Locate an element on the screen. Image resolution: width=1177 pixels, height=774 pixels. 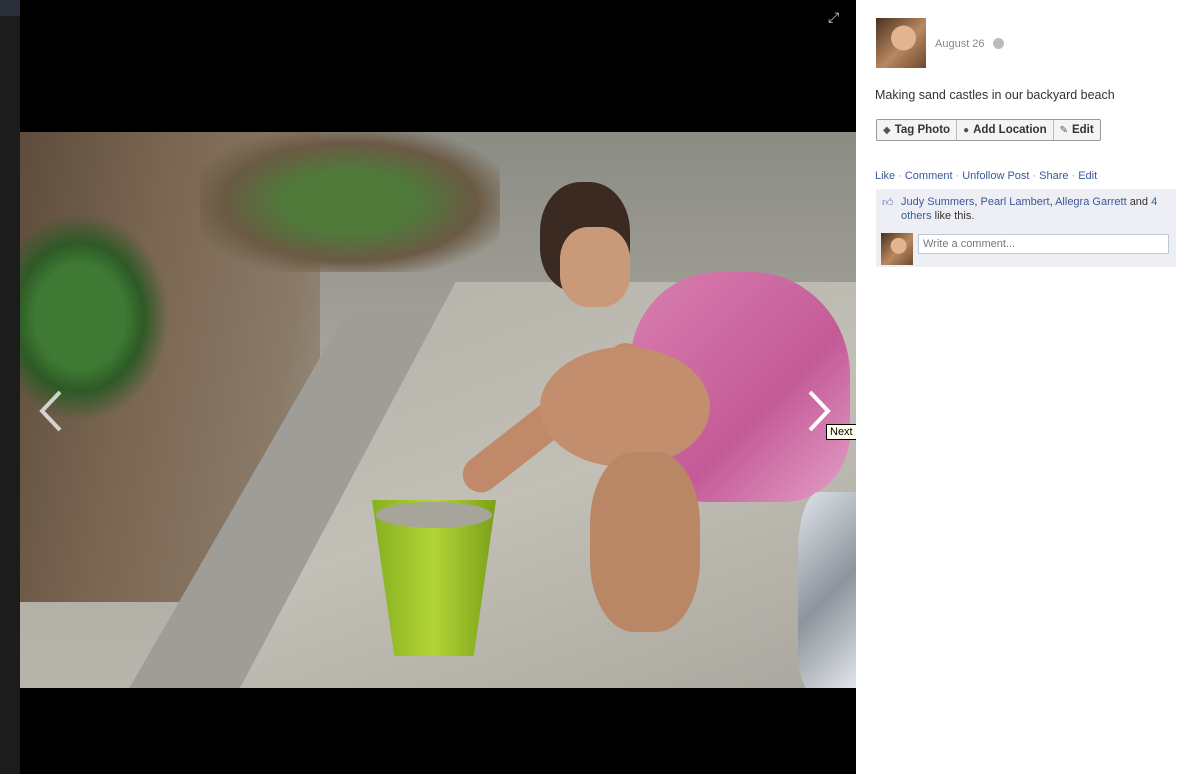
add-location-label: Add Location is located at coordinates (1010, 130).